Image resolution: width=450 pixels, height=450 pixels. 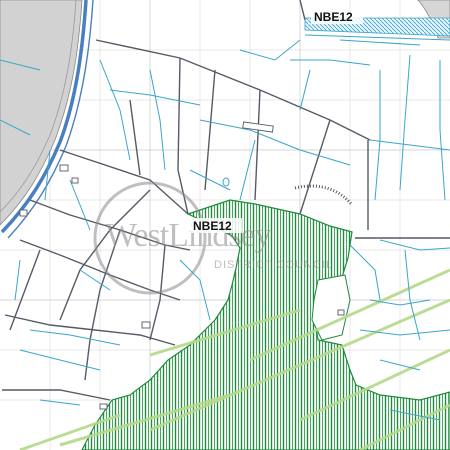 I want to click on watermark-subtitle: DISTRICT COUNCIL, so click(x=273, y=265).